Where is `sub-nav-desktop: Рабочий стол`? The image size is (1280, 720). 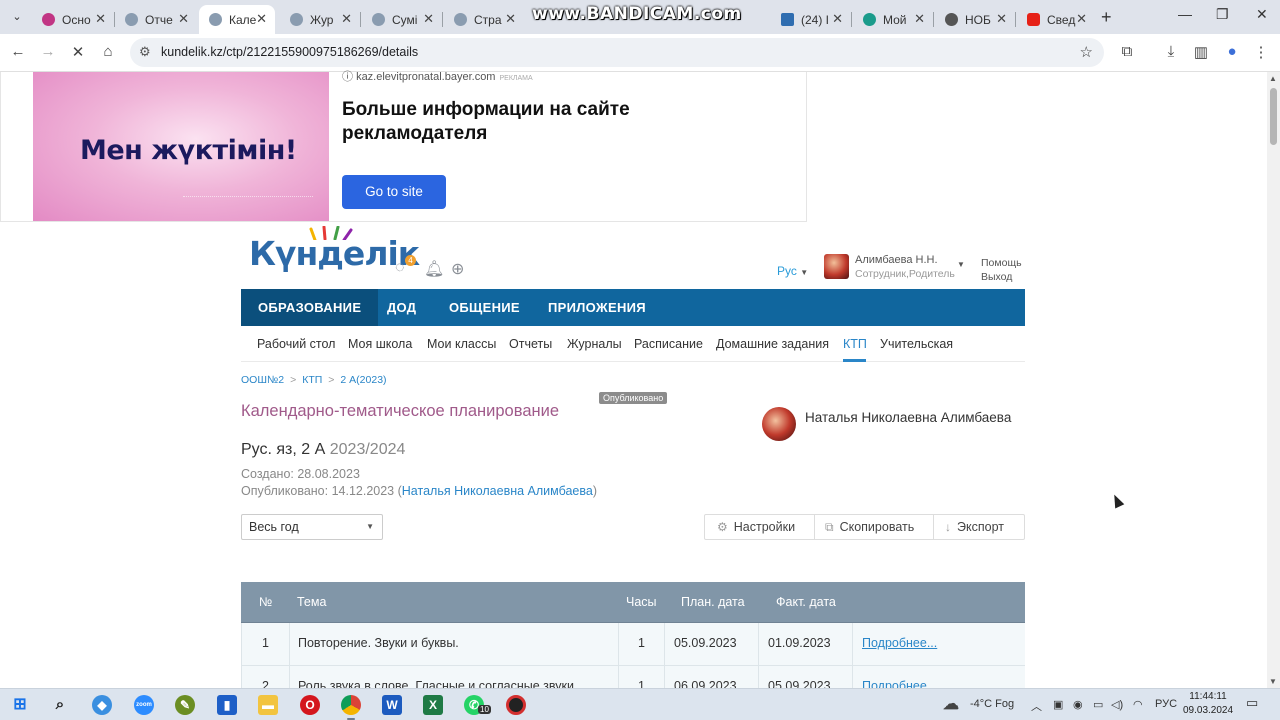 sub-nav-desktop: Рабочий стол is located at coordinates (296, 344).